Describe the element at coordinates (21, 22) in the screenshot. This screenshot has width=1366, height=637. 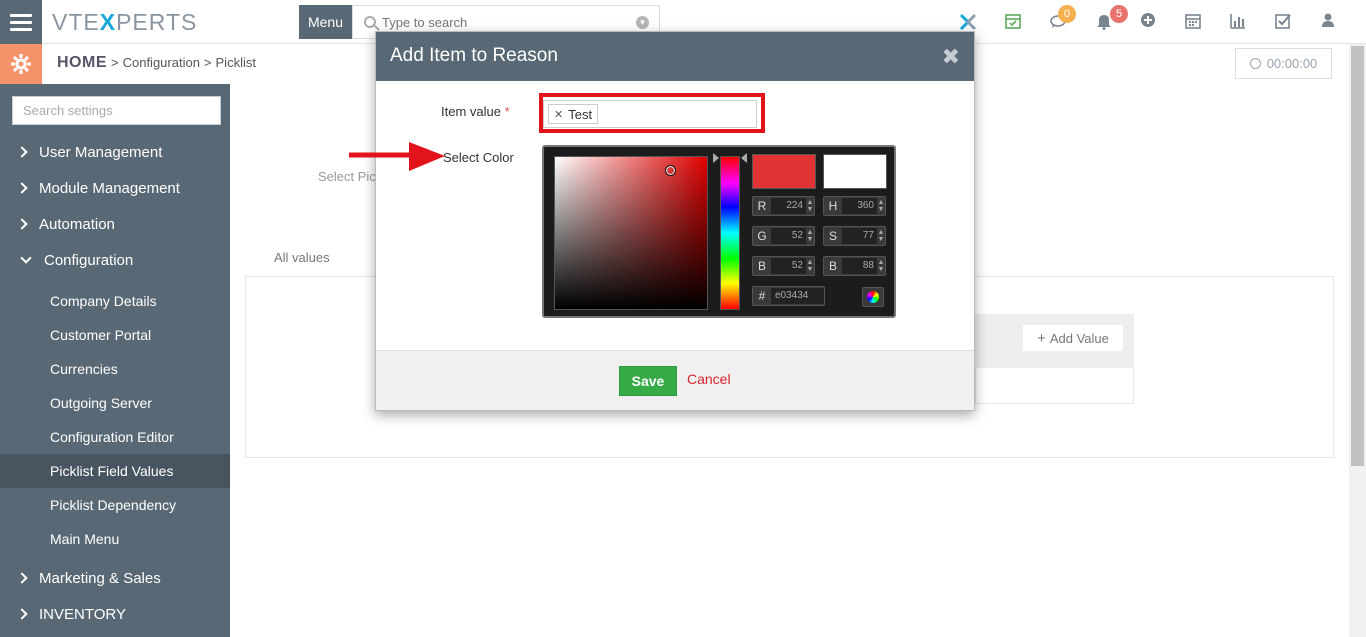
I see `hamburger-menu-icon` at that location.